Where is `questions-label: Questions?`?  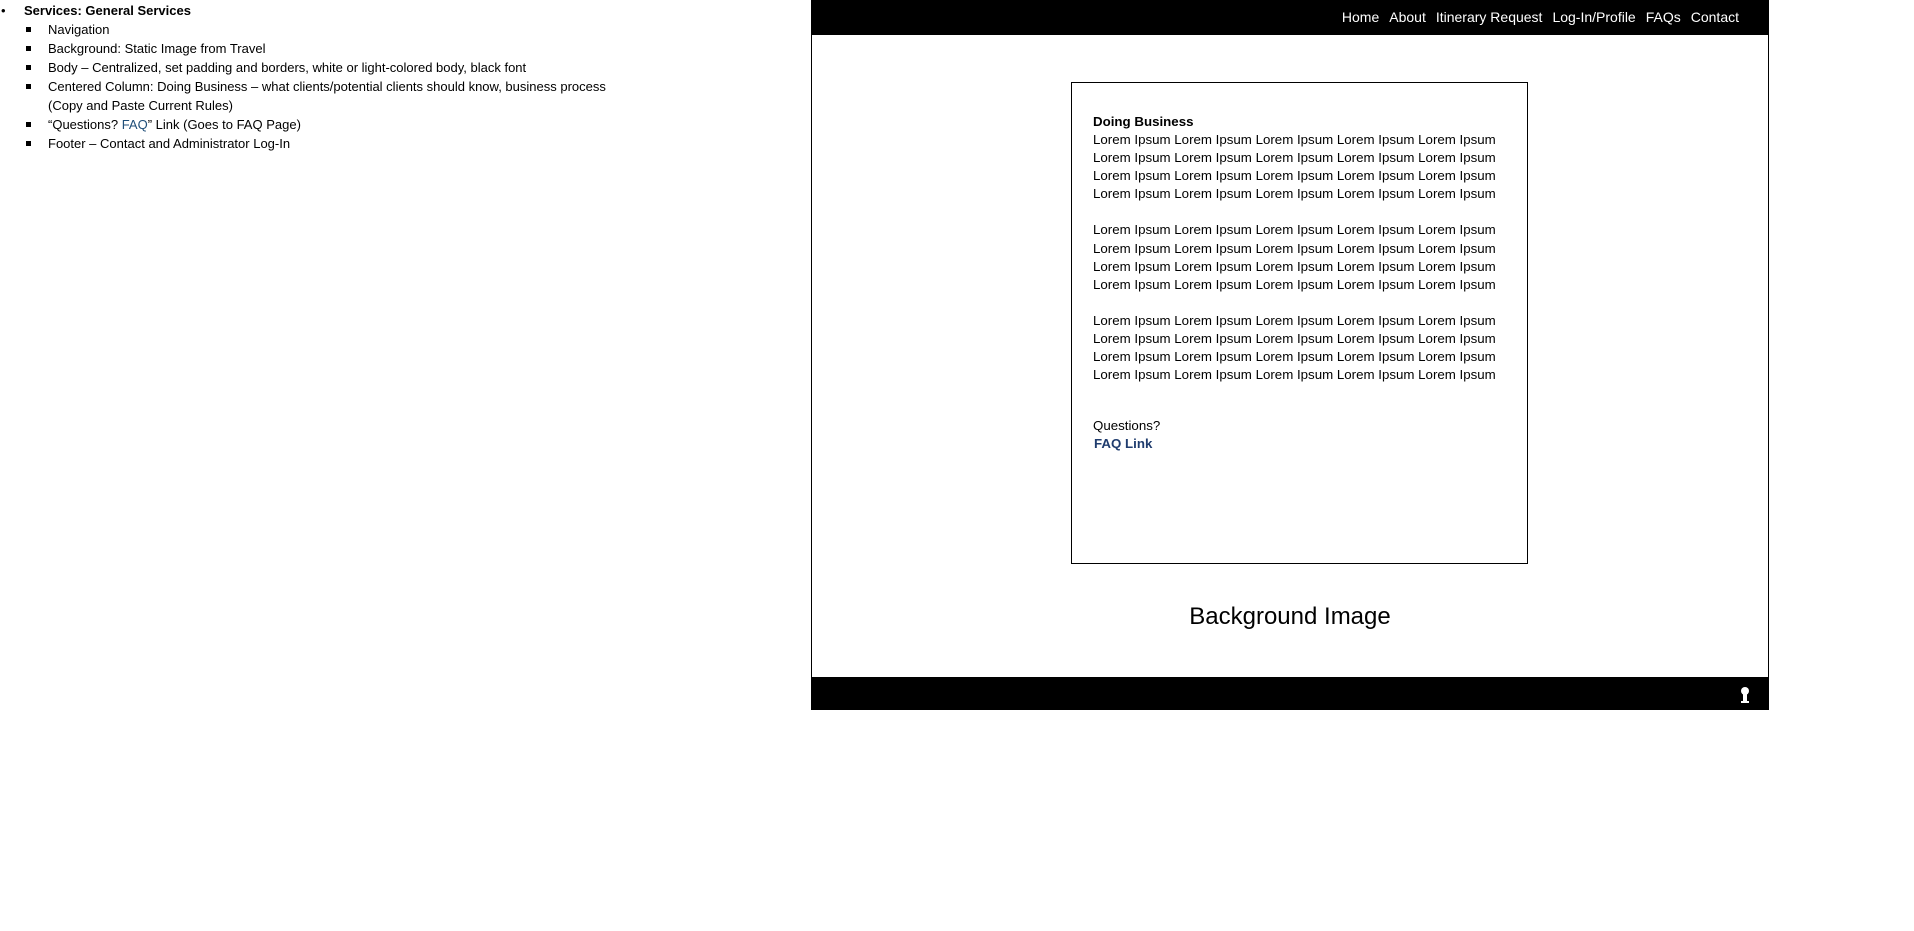
questions-label: Questions? is located at coordinates (1127, 426).